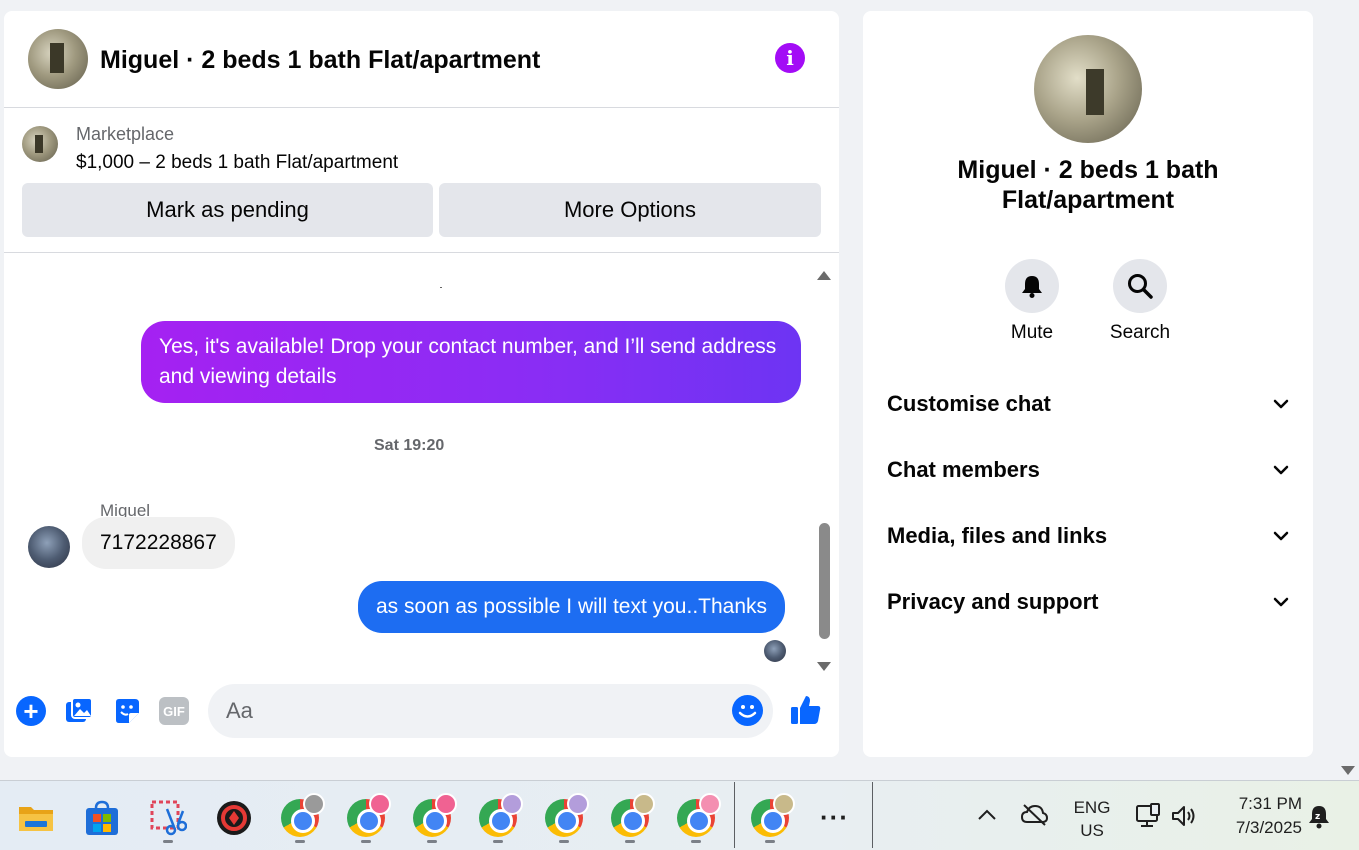  What do you see at coordinates (997, 535) in the screenshot?
I see `section-label: Media, files and links` at bounding box center [997, 535].